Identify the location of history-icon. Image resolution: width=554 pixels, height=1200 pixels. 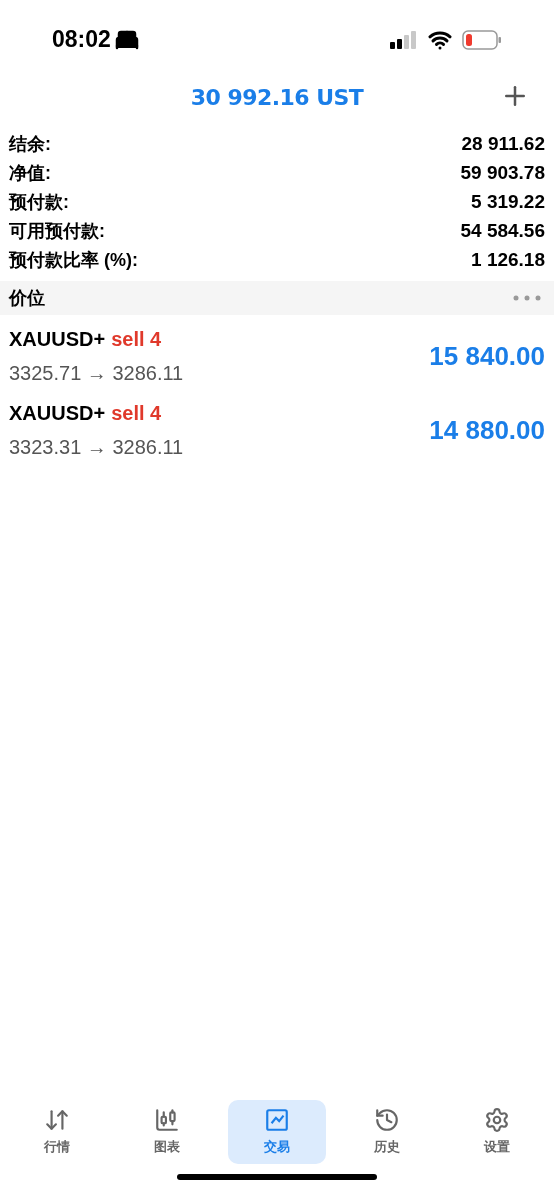
(387, 1120).